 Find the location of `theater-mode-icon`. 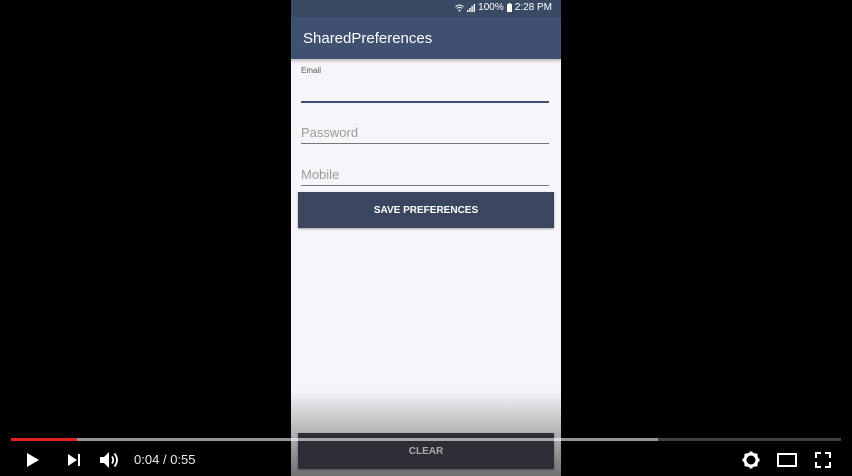

theater-mode-icon is located at coordinates (787, 460).